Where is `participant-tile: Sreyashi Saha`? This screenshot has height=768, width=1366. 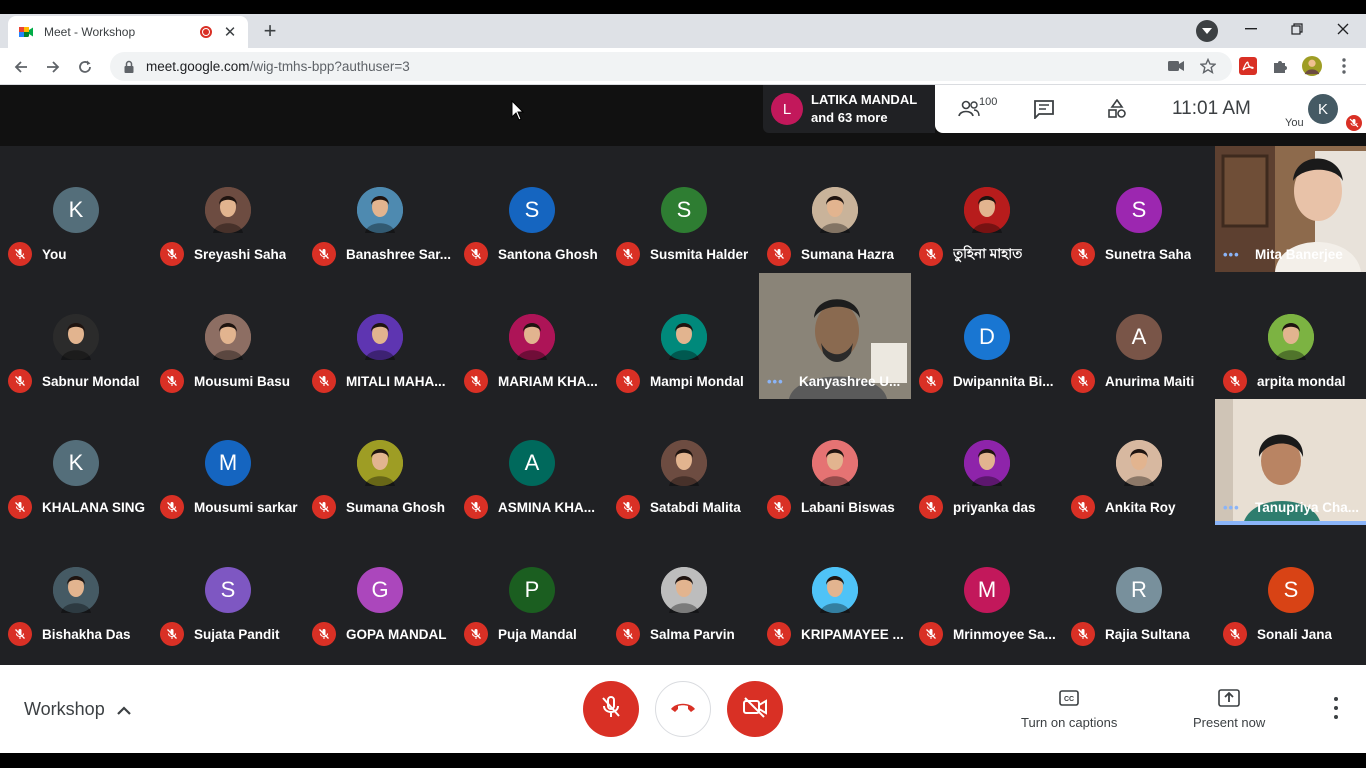 participant-tile: Sreyashi Saha is located at coordinates (228, 209).